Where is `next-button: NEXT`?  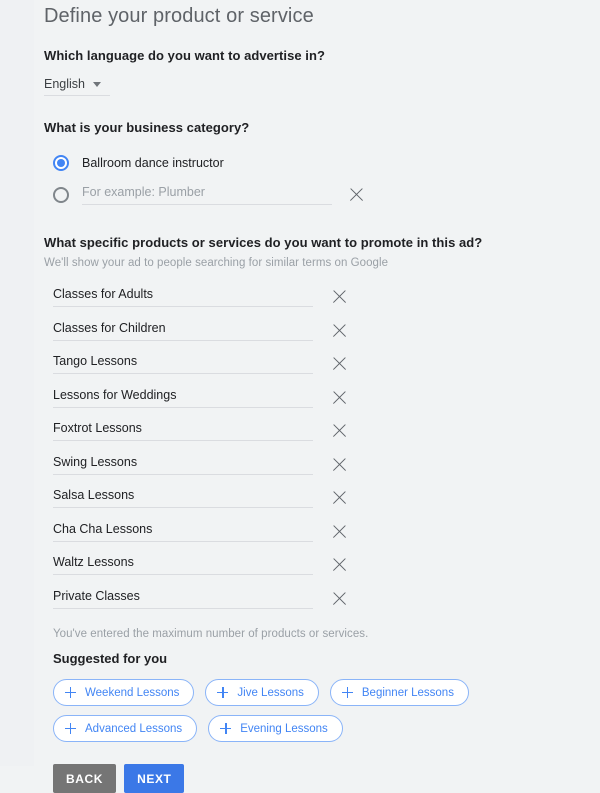
next-button: NEXT is located at coordinates (154, 778).